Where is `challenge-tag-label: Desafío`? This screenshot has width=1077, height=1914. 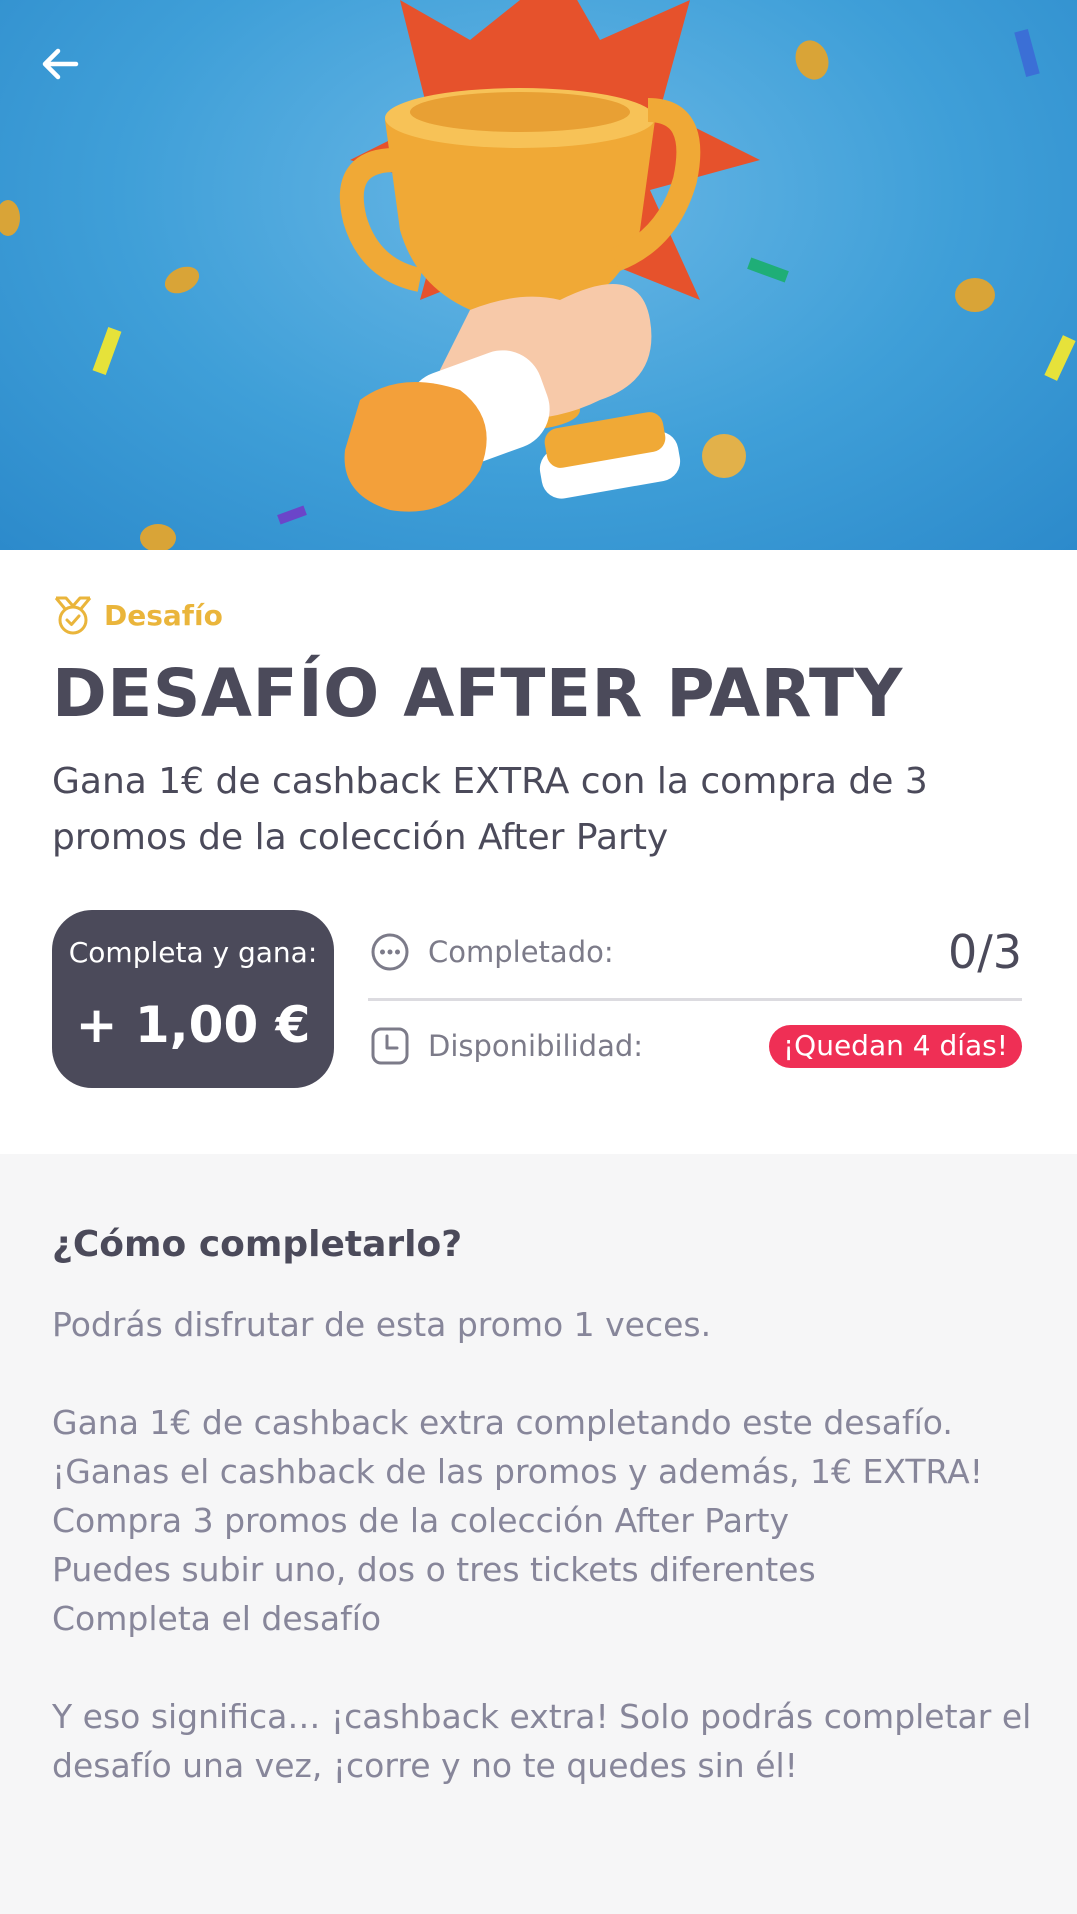
challenge-tag-label: Desafío is located at coordinates (163, 615).